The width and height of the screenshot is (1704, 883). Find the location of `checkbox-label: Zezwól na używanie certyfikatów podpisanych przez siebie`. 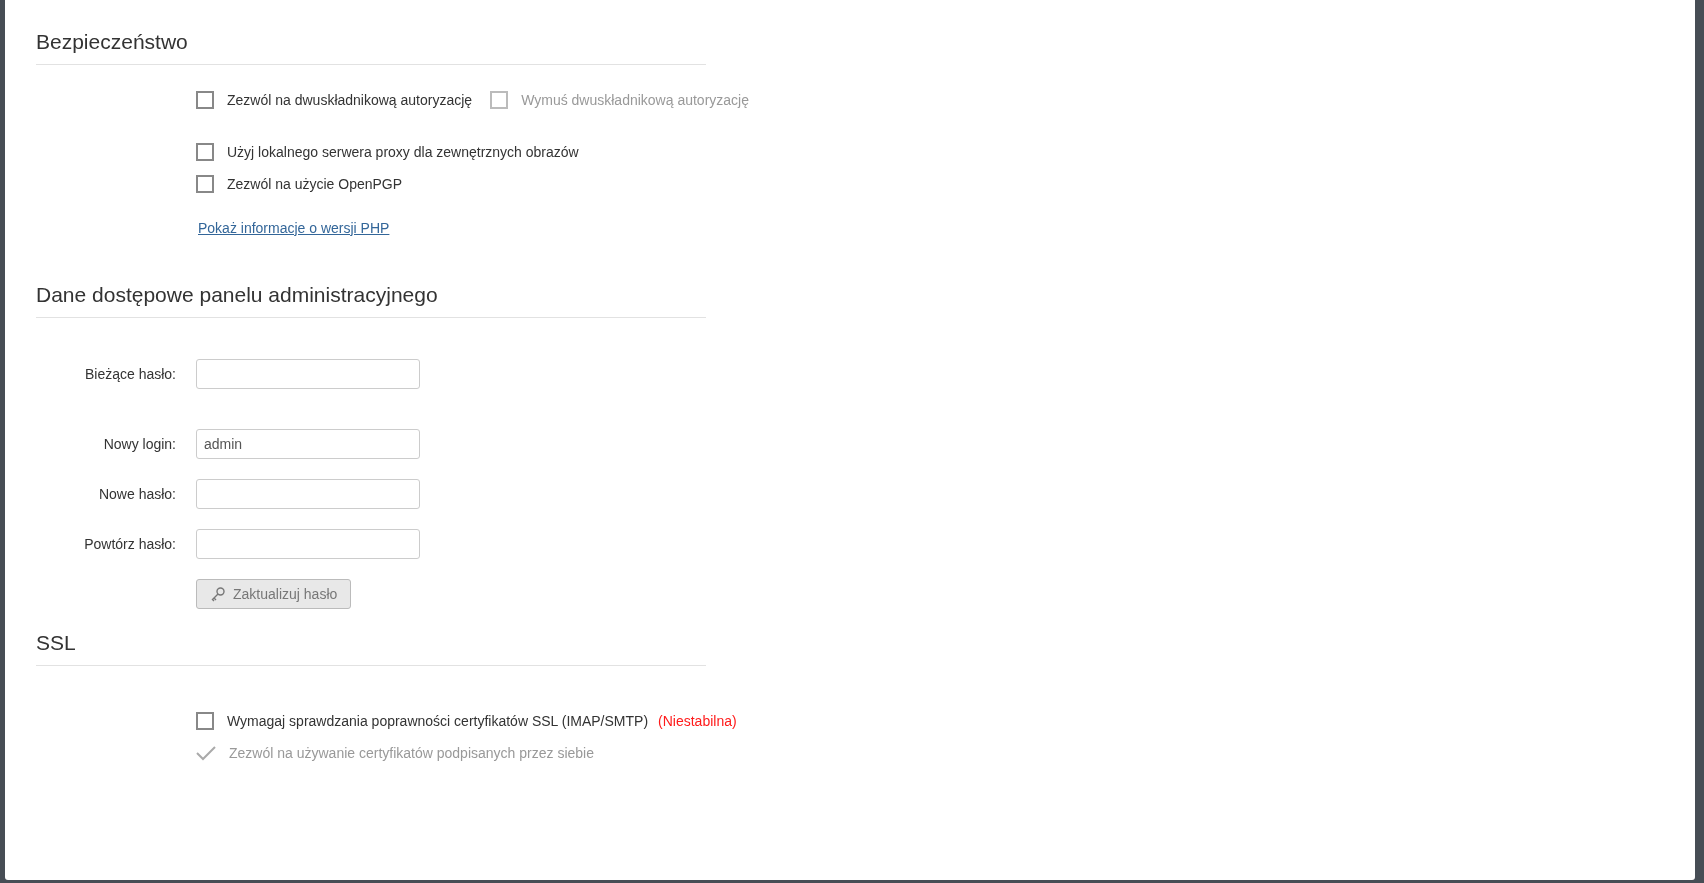

checkbox-label: Zezwól na używanie certyfikatów podpisanych przez siebie is located at coordinates (411, 753).